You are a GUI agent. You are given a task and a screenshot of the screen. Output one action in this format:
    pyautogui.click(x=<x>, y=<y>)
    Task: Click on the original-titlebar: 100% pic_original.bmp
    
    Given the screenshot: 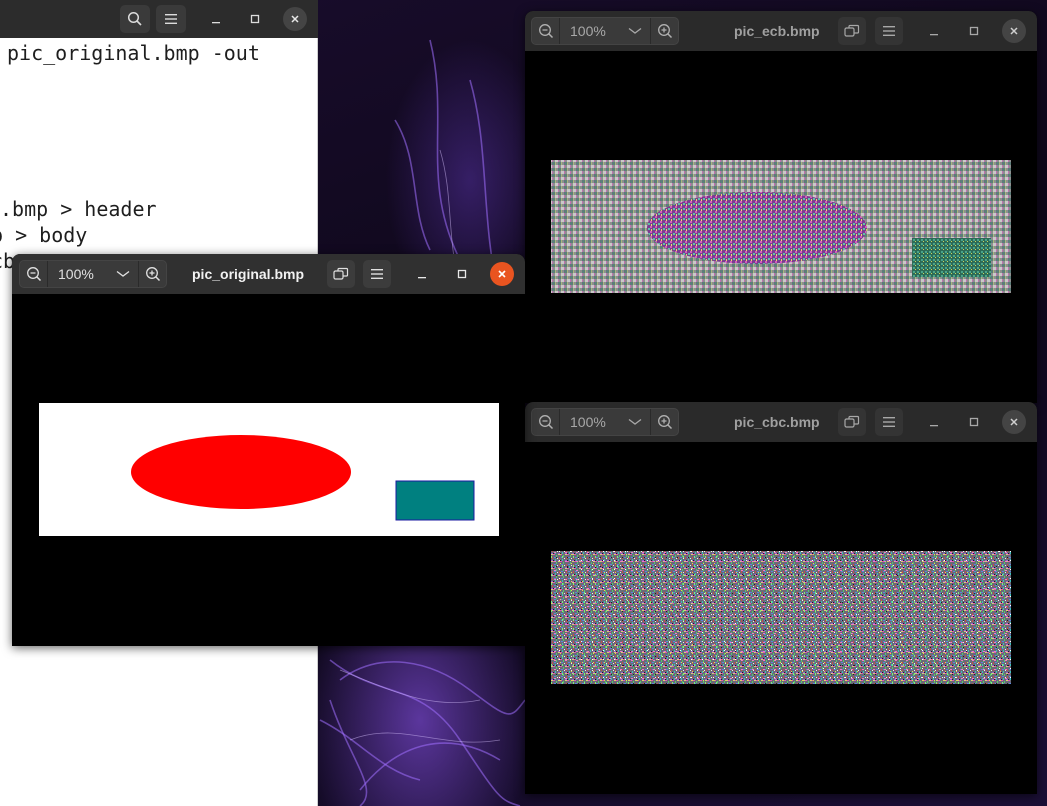 What is the action you would take?
    pyautogui.click(x=268, y=274)
    